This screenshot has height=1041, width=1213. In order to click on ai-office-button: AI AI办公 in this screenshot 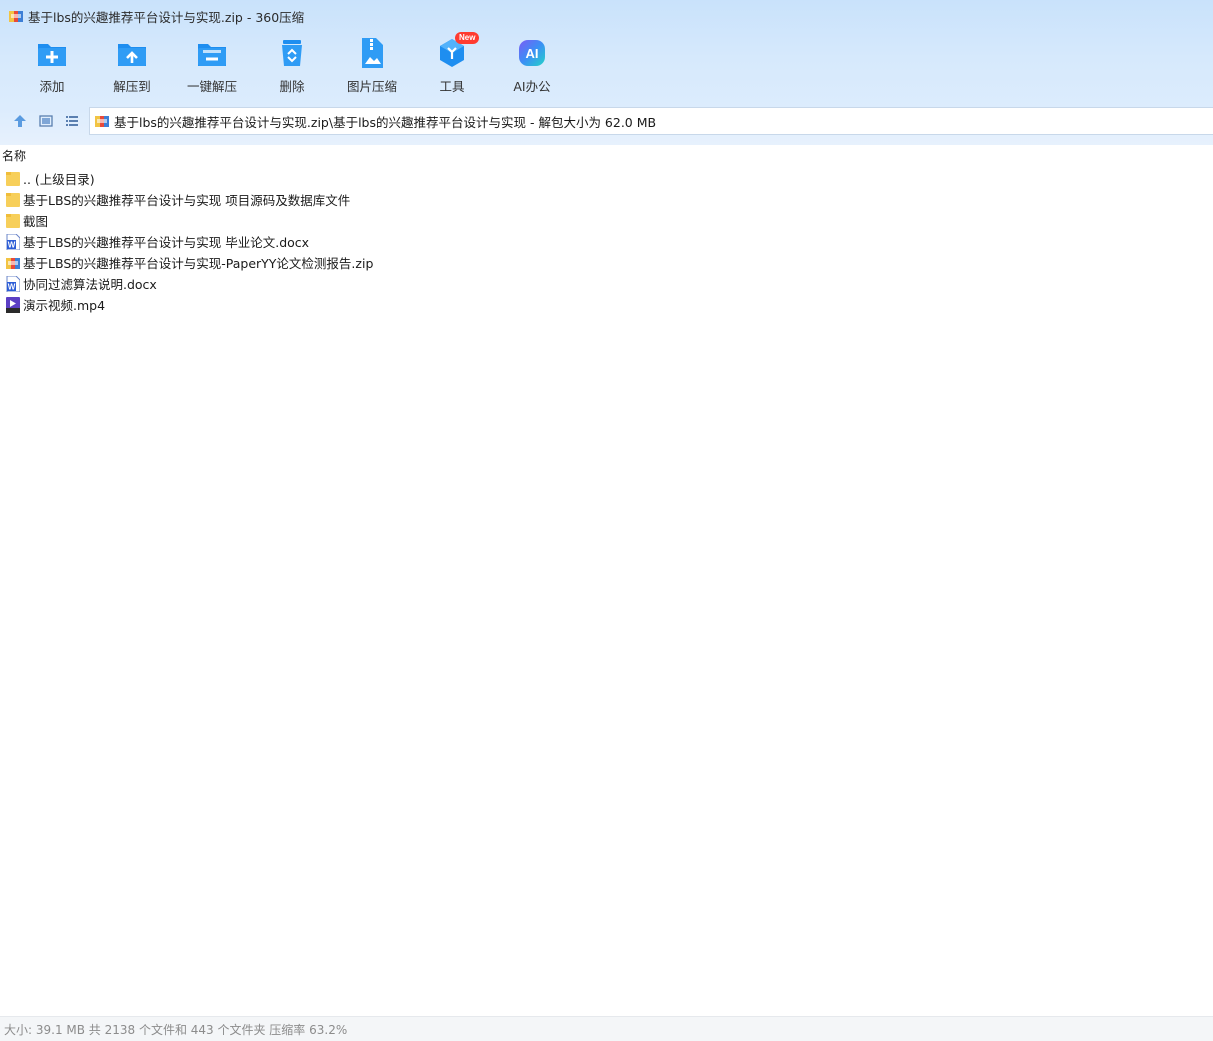, I will do `click(532, 68)`.